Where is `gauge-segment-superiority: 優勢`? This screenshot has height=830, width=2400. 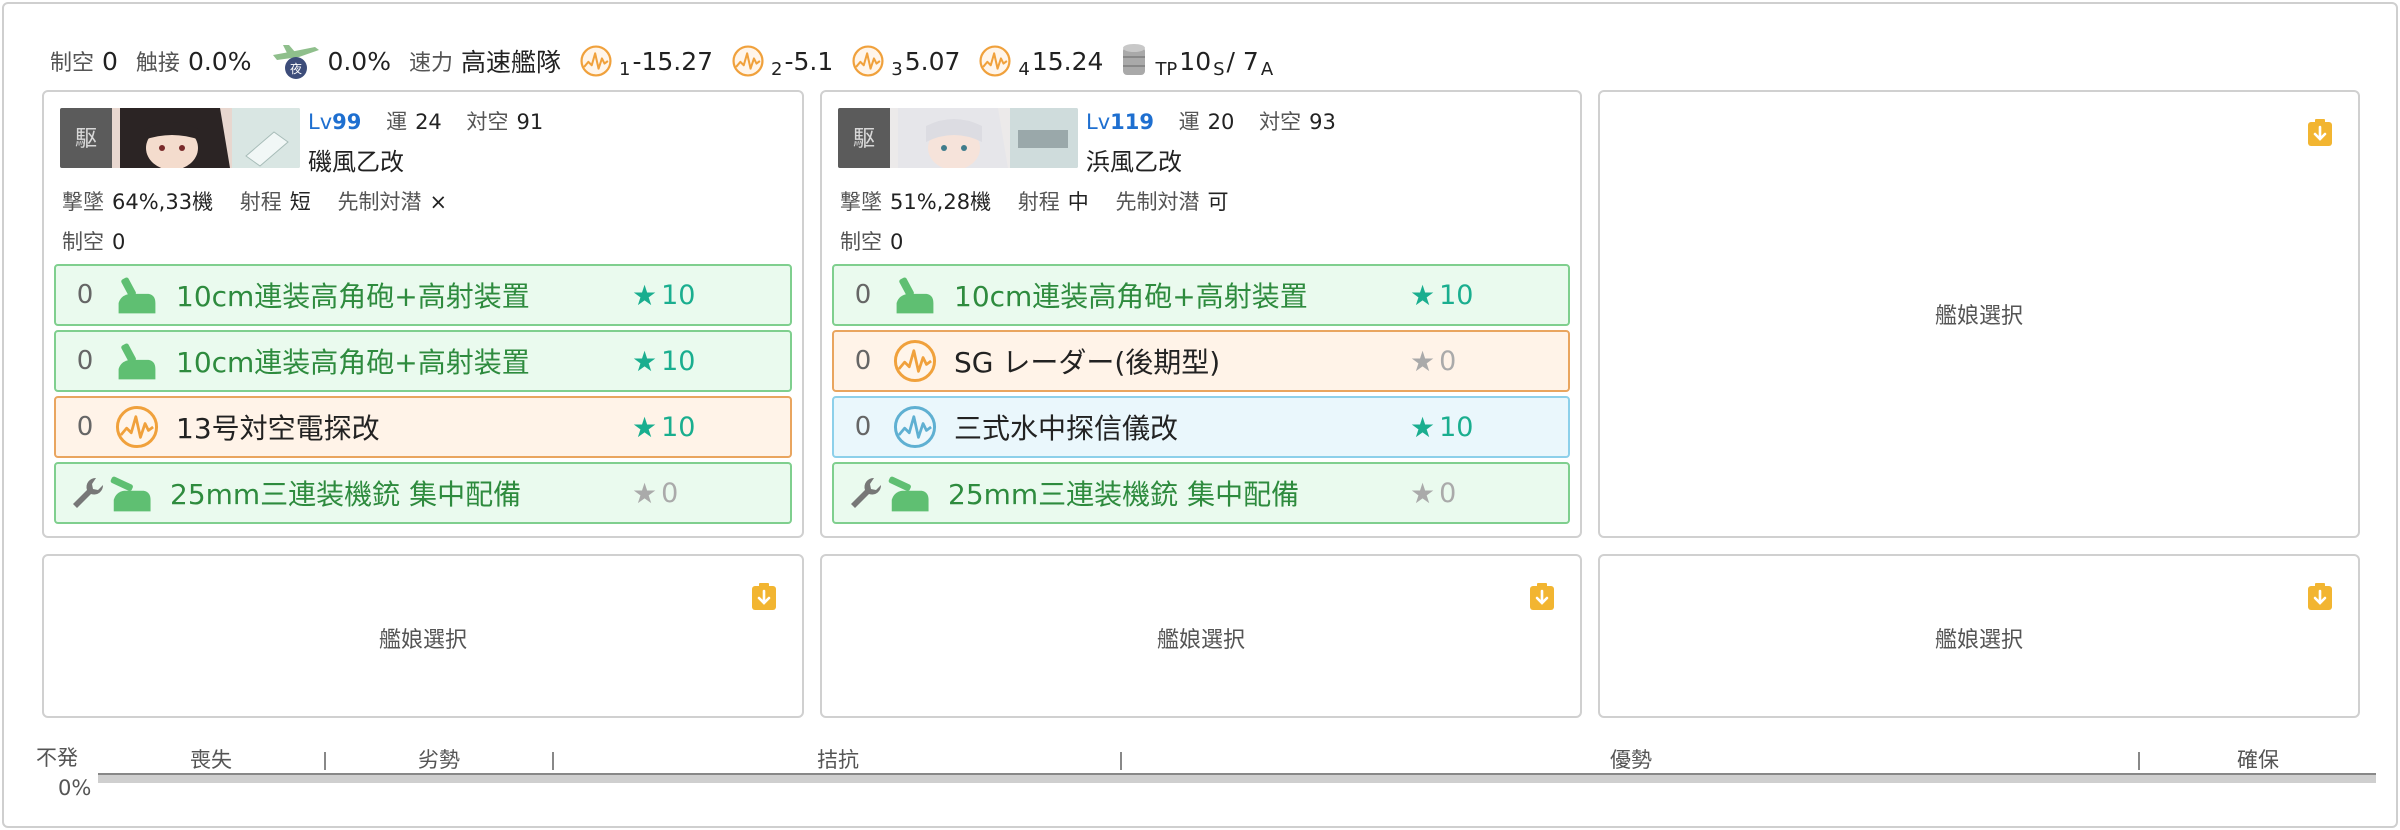
gauge-segment-superiority: 優勢 is located at coordinates (1631, 760).